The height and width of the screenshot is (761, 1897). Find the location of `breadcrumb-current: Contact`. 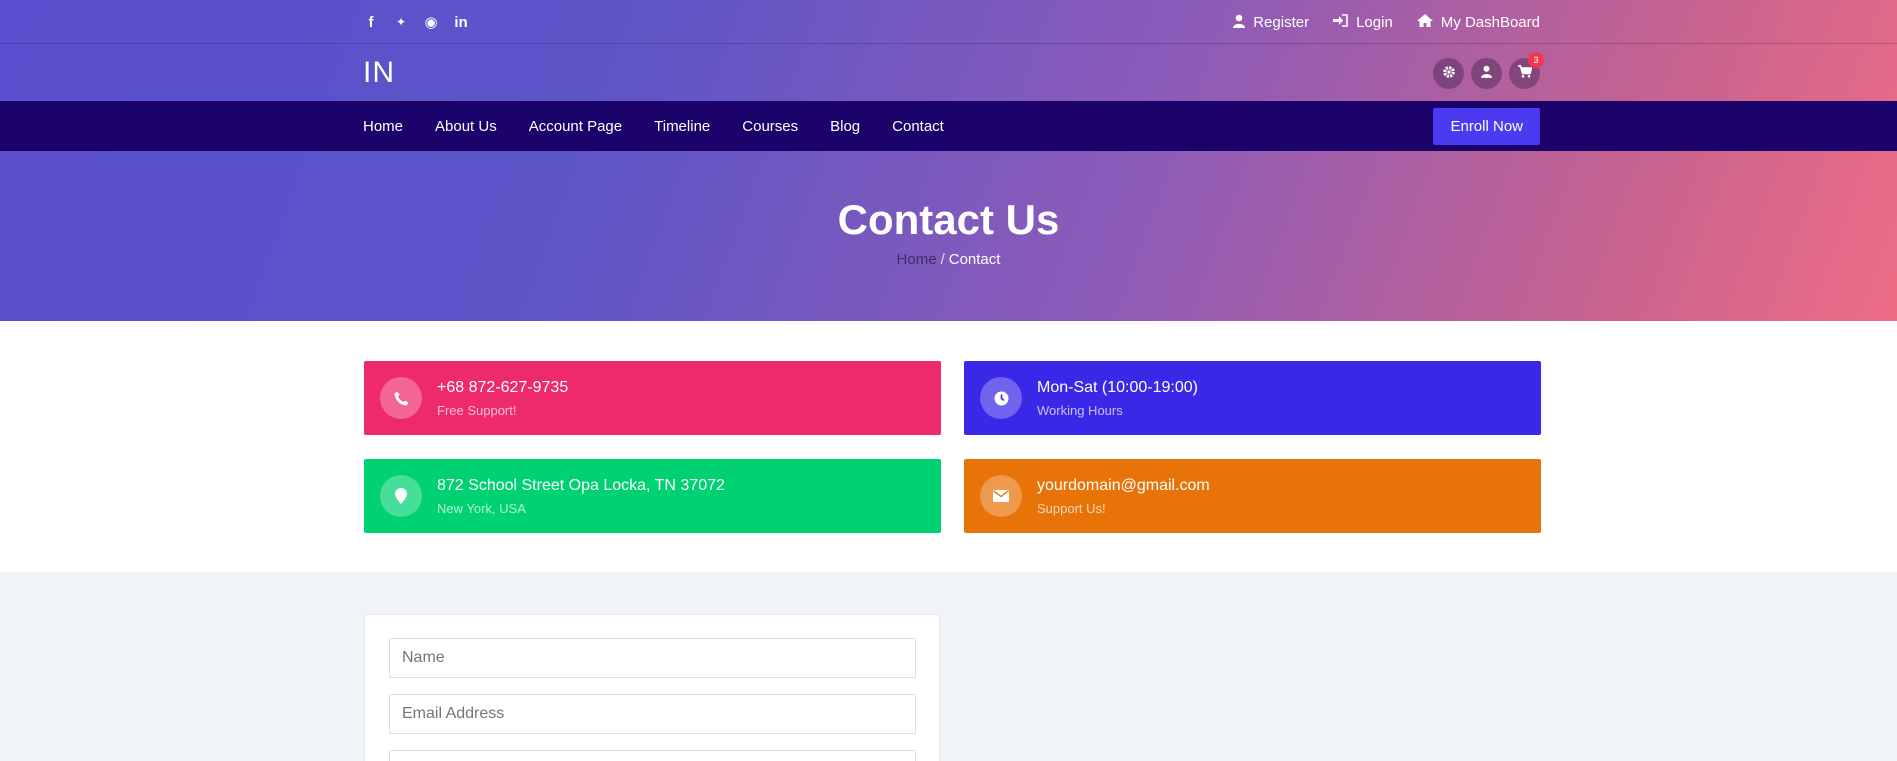

breadcrumb-current: Contact is located at coordinates (974, 259).